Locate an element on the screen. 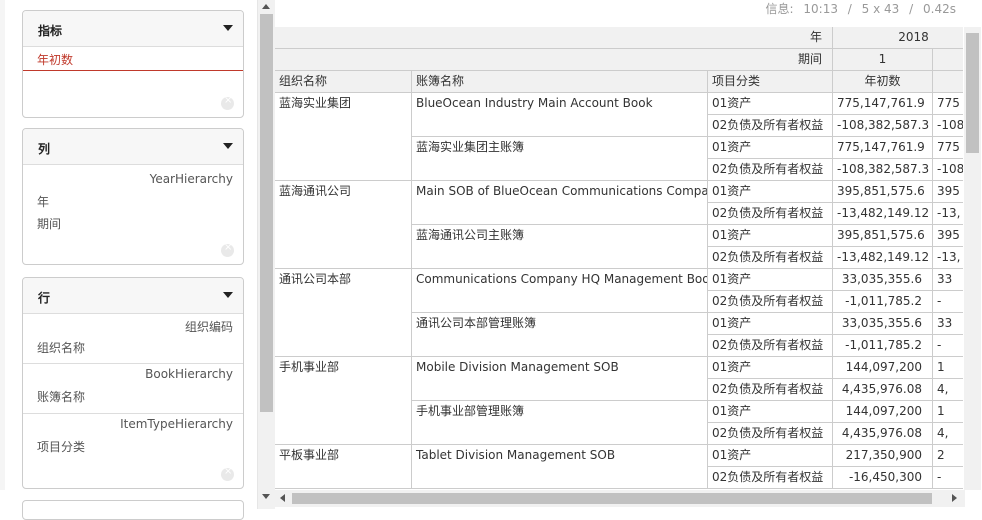  row-item-book-name: 账簿名称 is located at coordinates (61, 396).